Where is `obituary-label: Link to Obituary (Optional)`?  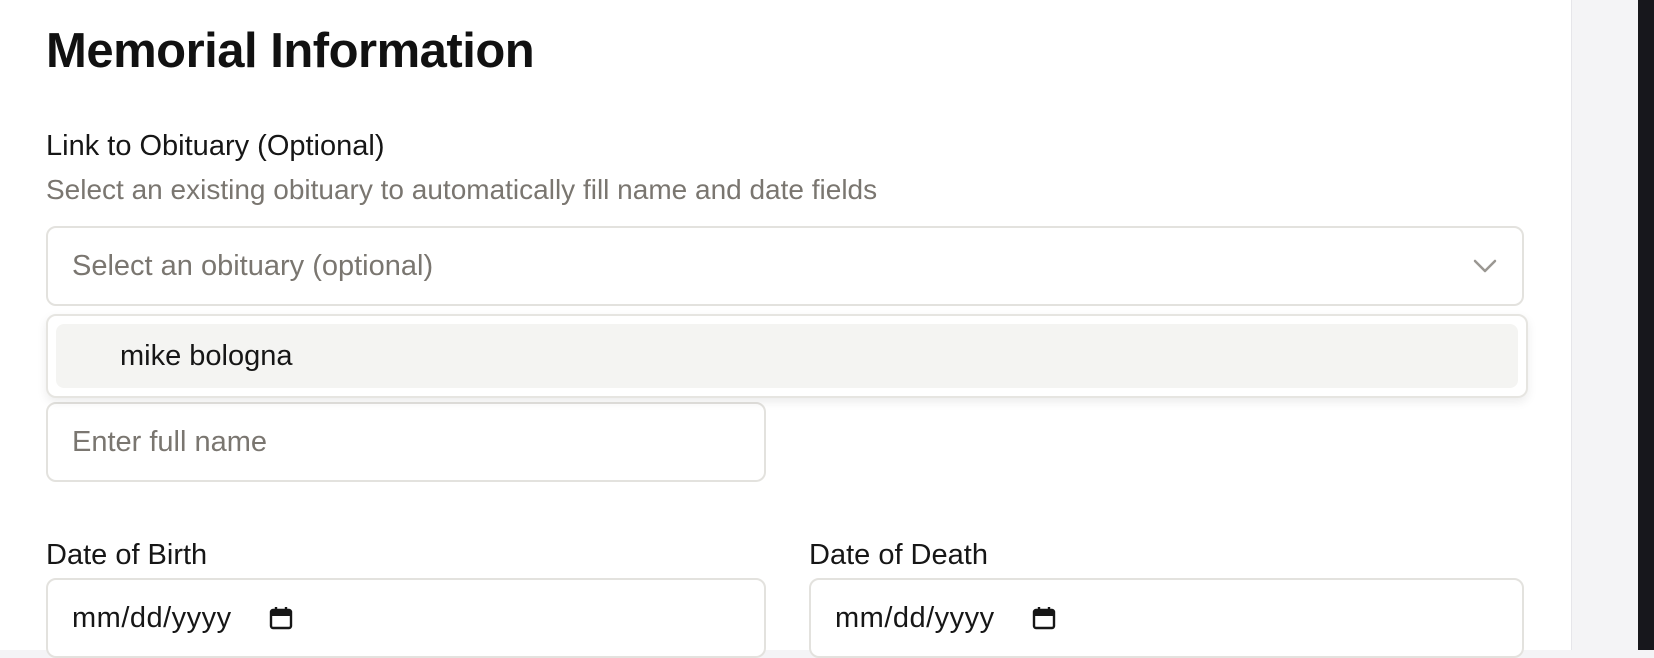 obituary-label: Link to Obituary (Optional) is located at coordinates (215, 146).